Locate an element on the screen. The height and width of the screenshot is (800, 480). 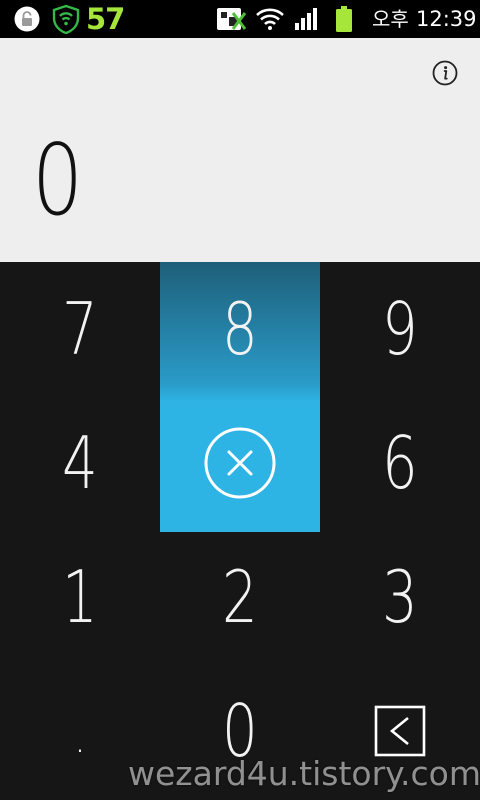
key-8-label: 8 is located at coordinates (240, 329).